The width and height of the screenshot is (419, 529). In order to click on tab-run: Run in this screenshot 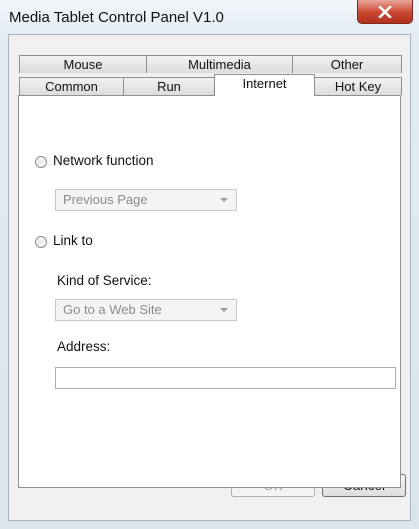, I will do `click(169, 86)`.